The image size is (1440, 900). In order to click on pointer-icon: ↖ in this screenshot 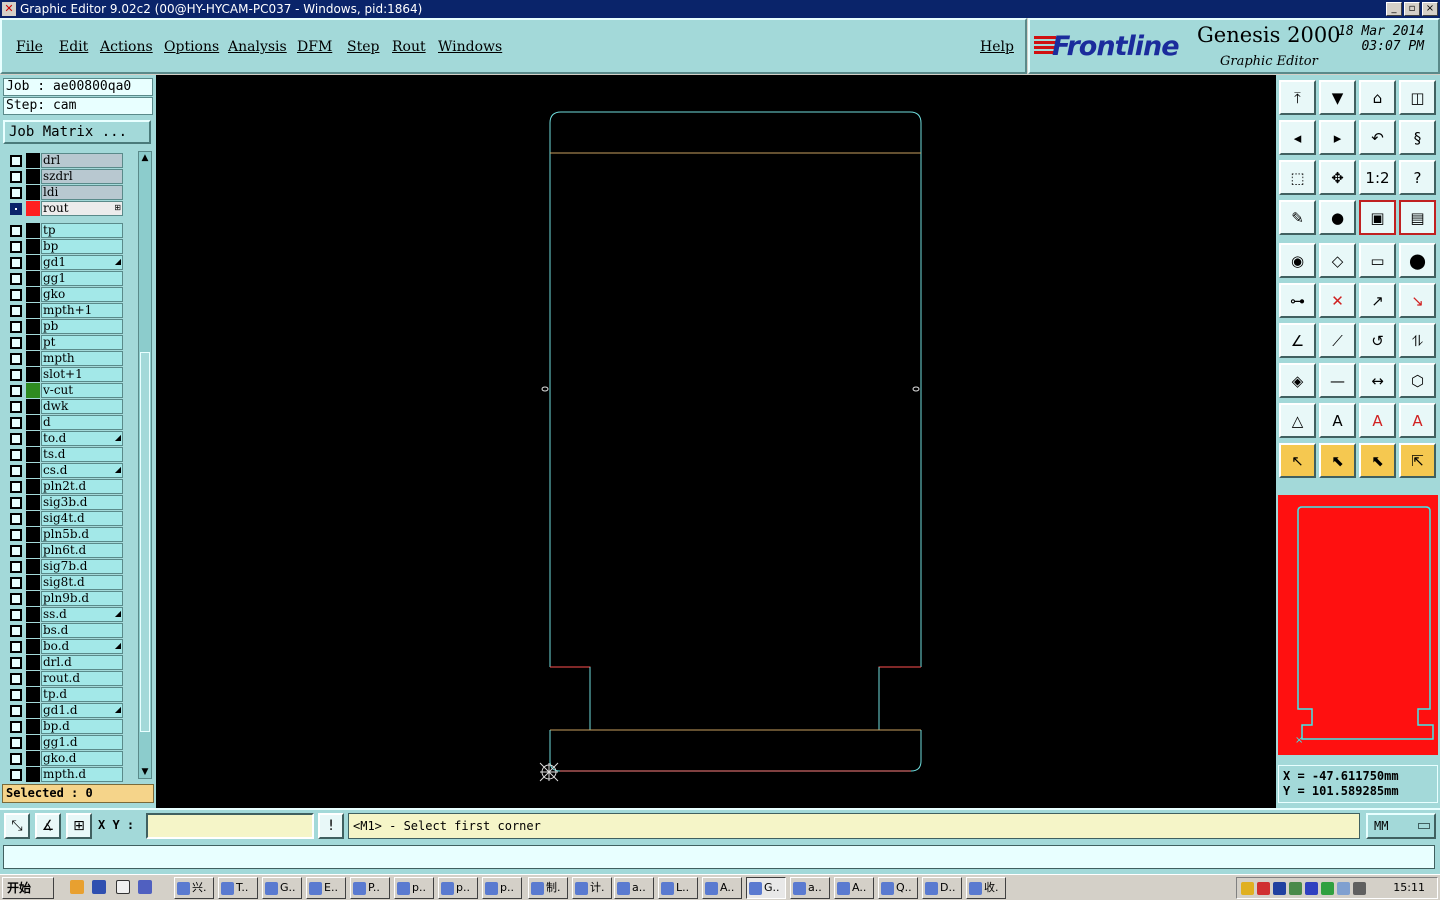, I will do `click(1297, 460)`.